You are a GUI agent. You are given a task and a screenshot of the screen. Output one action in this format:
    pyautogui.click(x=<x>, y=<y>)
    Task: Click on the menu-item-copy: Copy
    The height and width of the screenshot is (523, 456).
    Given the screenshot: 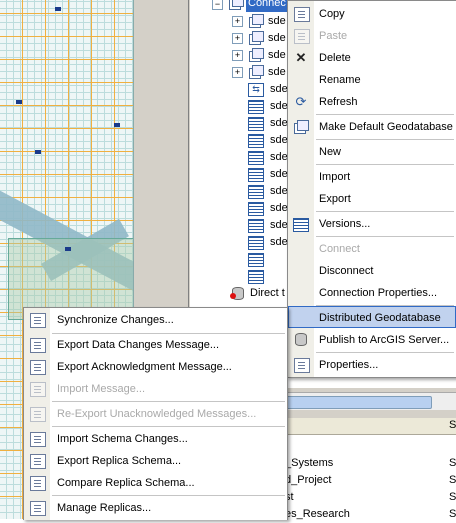 What is the action you would take?
    pyautogui.click(x=372, y=14)
    